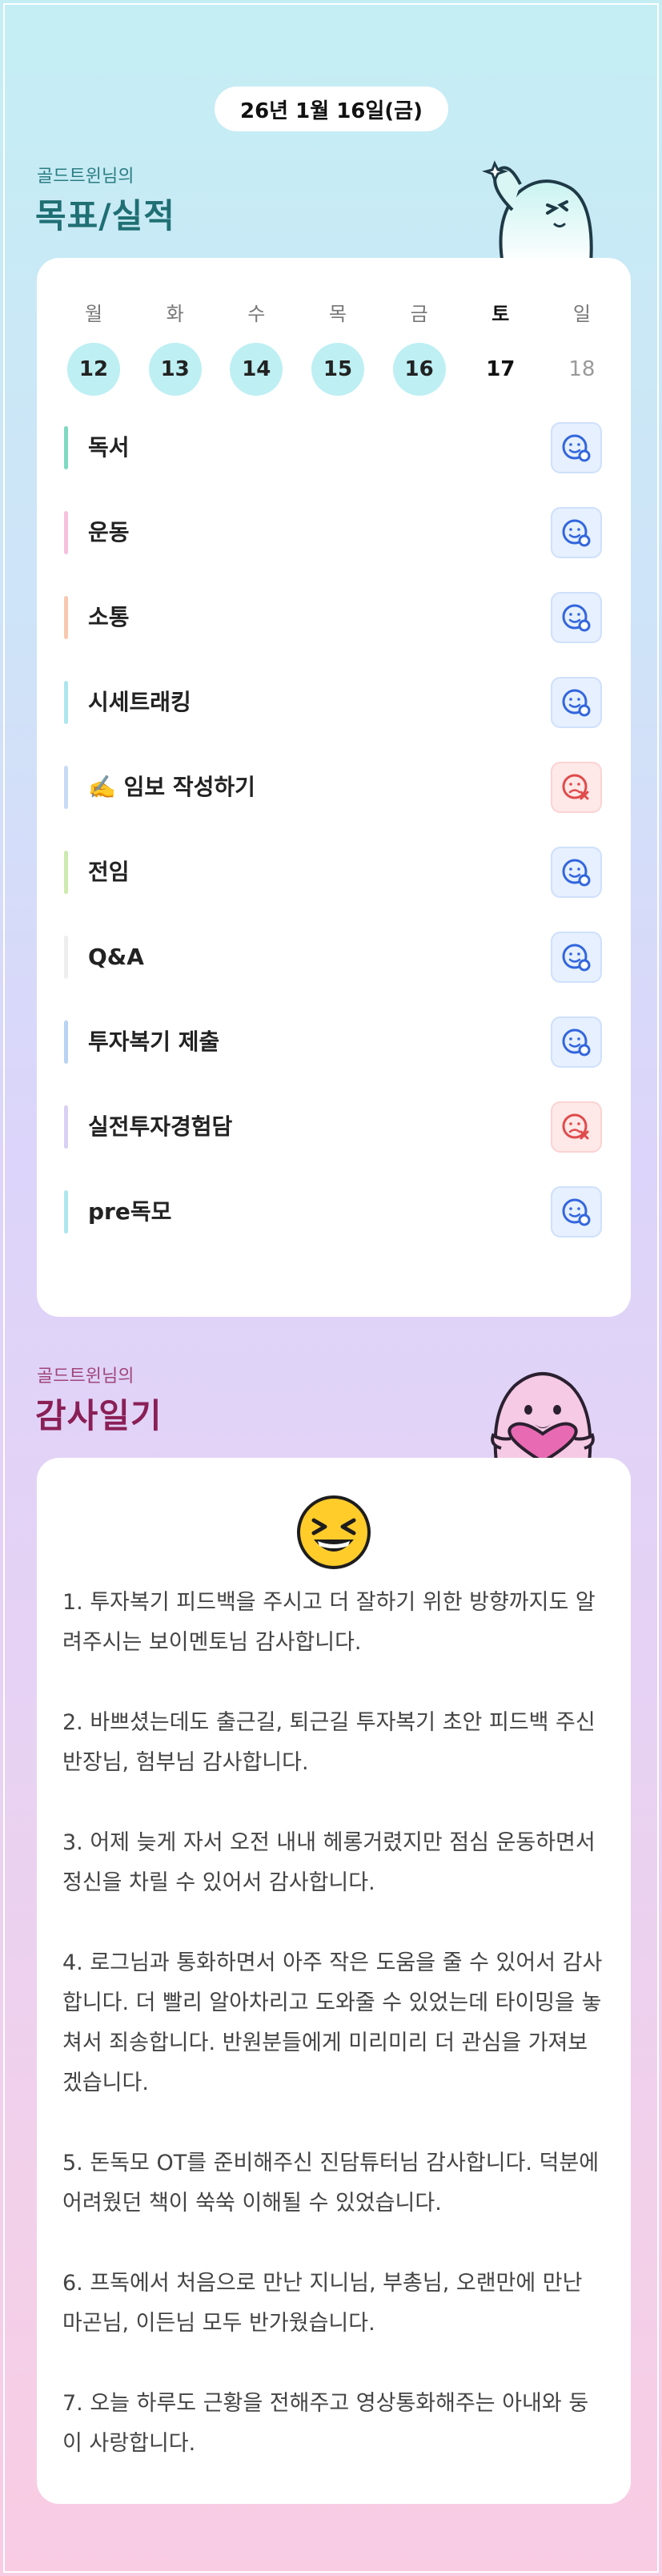  What do you see at coordinates (175, 369) in the screenshot?
I see `date-cell: 13` at bounding box center [175, 369].